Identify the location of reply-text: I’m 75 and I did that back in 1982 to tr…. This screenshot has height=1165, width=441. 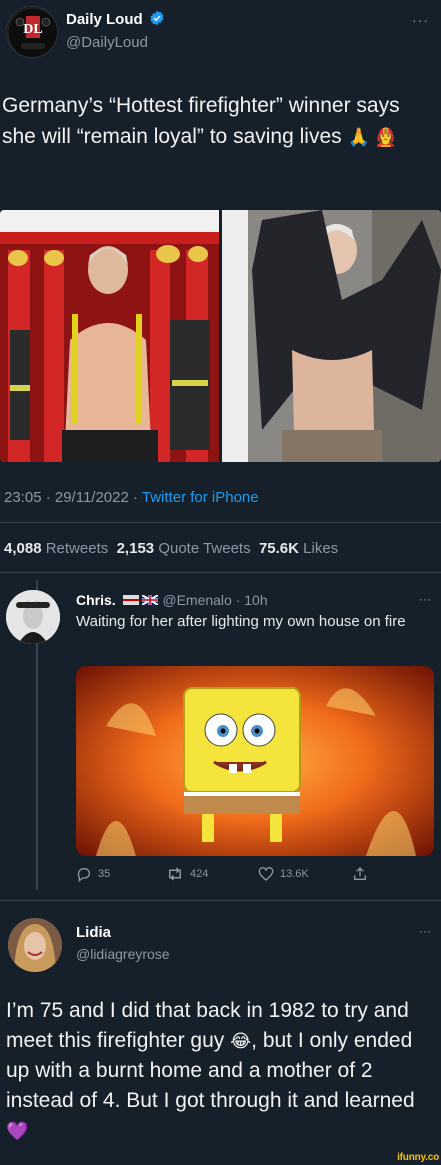
(221, 1071).